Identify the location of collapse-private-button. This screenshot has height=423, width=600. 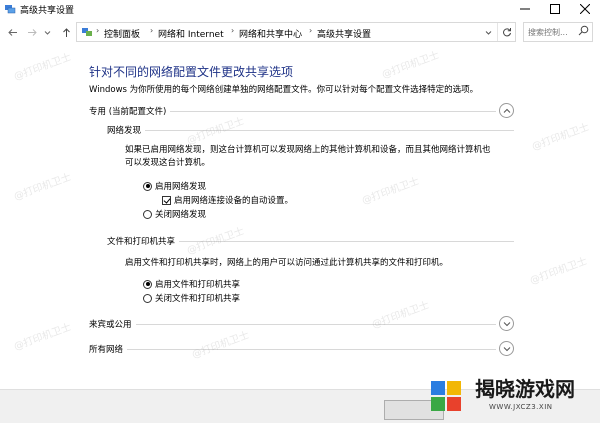
(506, 110).